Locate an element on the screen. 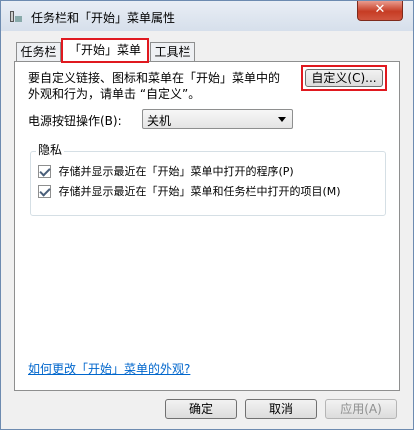 This screenshot has width=414, height=430. description-line-1: 要自定义链接、图标和菜单在「开始」菜单中的 is located at coordinates (154, 78).